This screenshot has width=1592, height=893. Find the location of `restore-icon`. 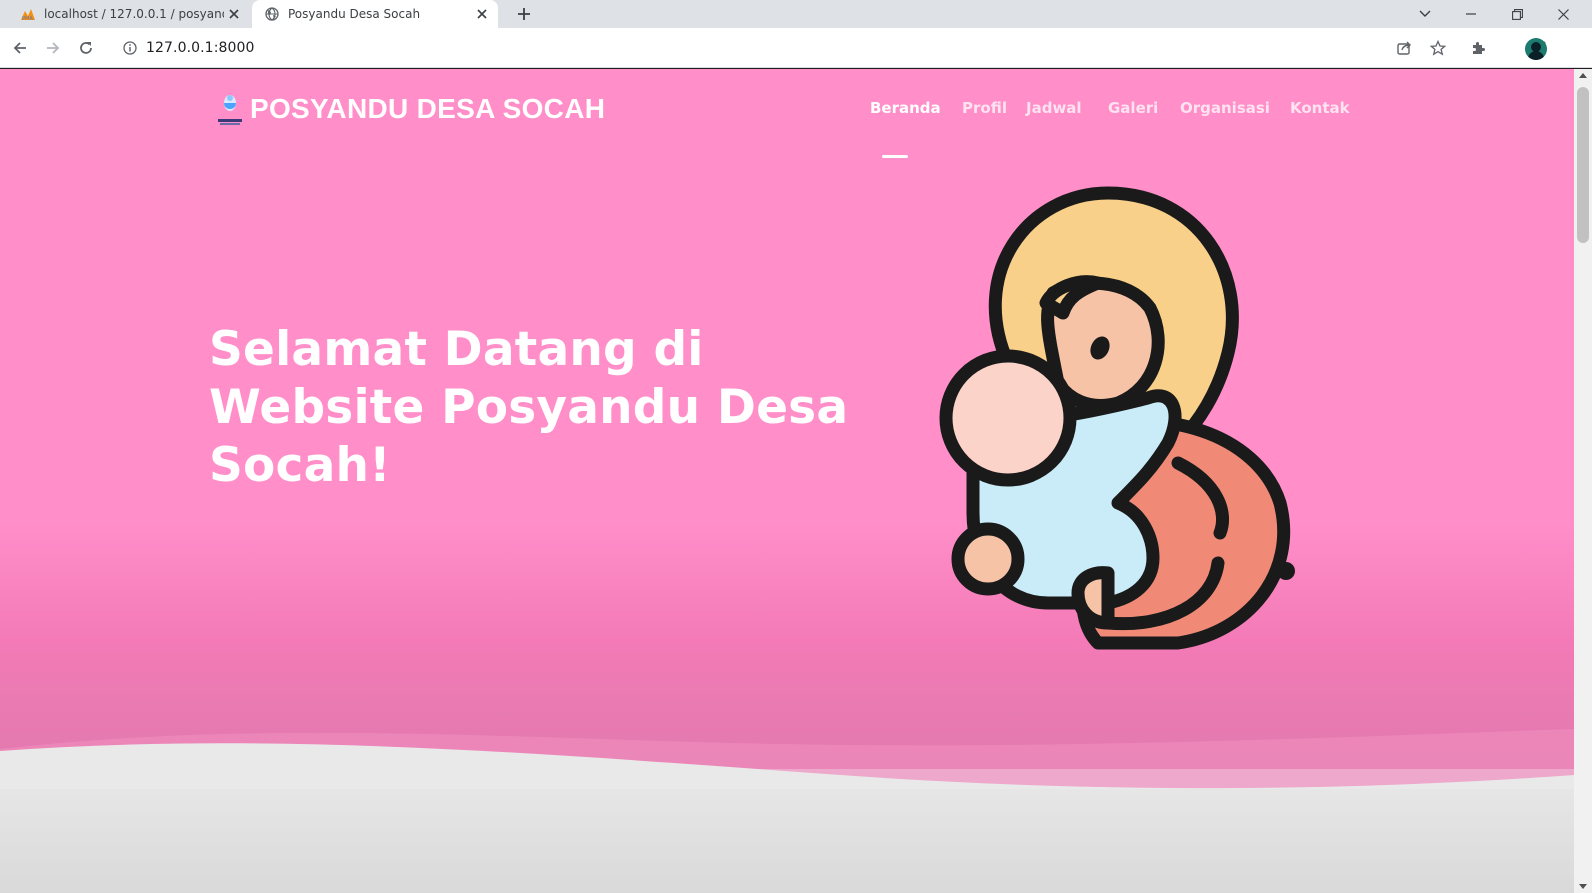

restore-icon is located at coordinates (1517, 14).